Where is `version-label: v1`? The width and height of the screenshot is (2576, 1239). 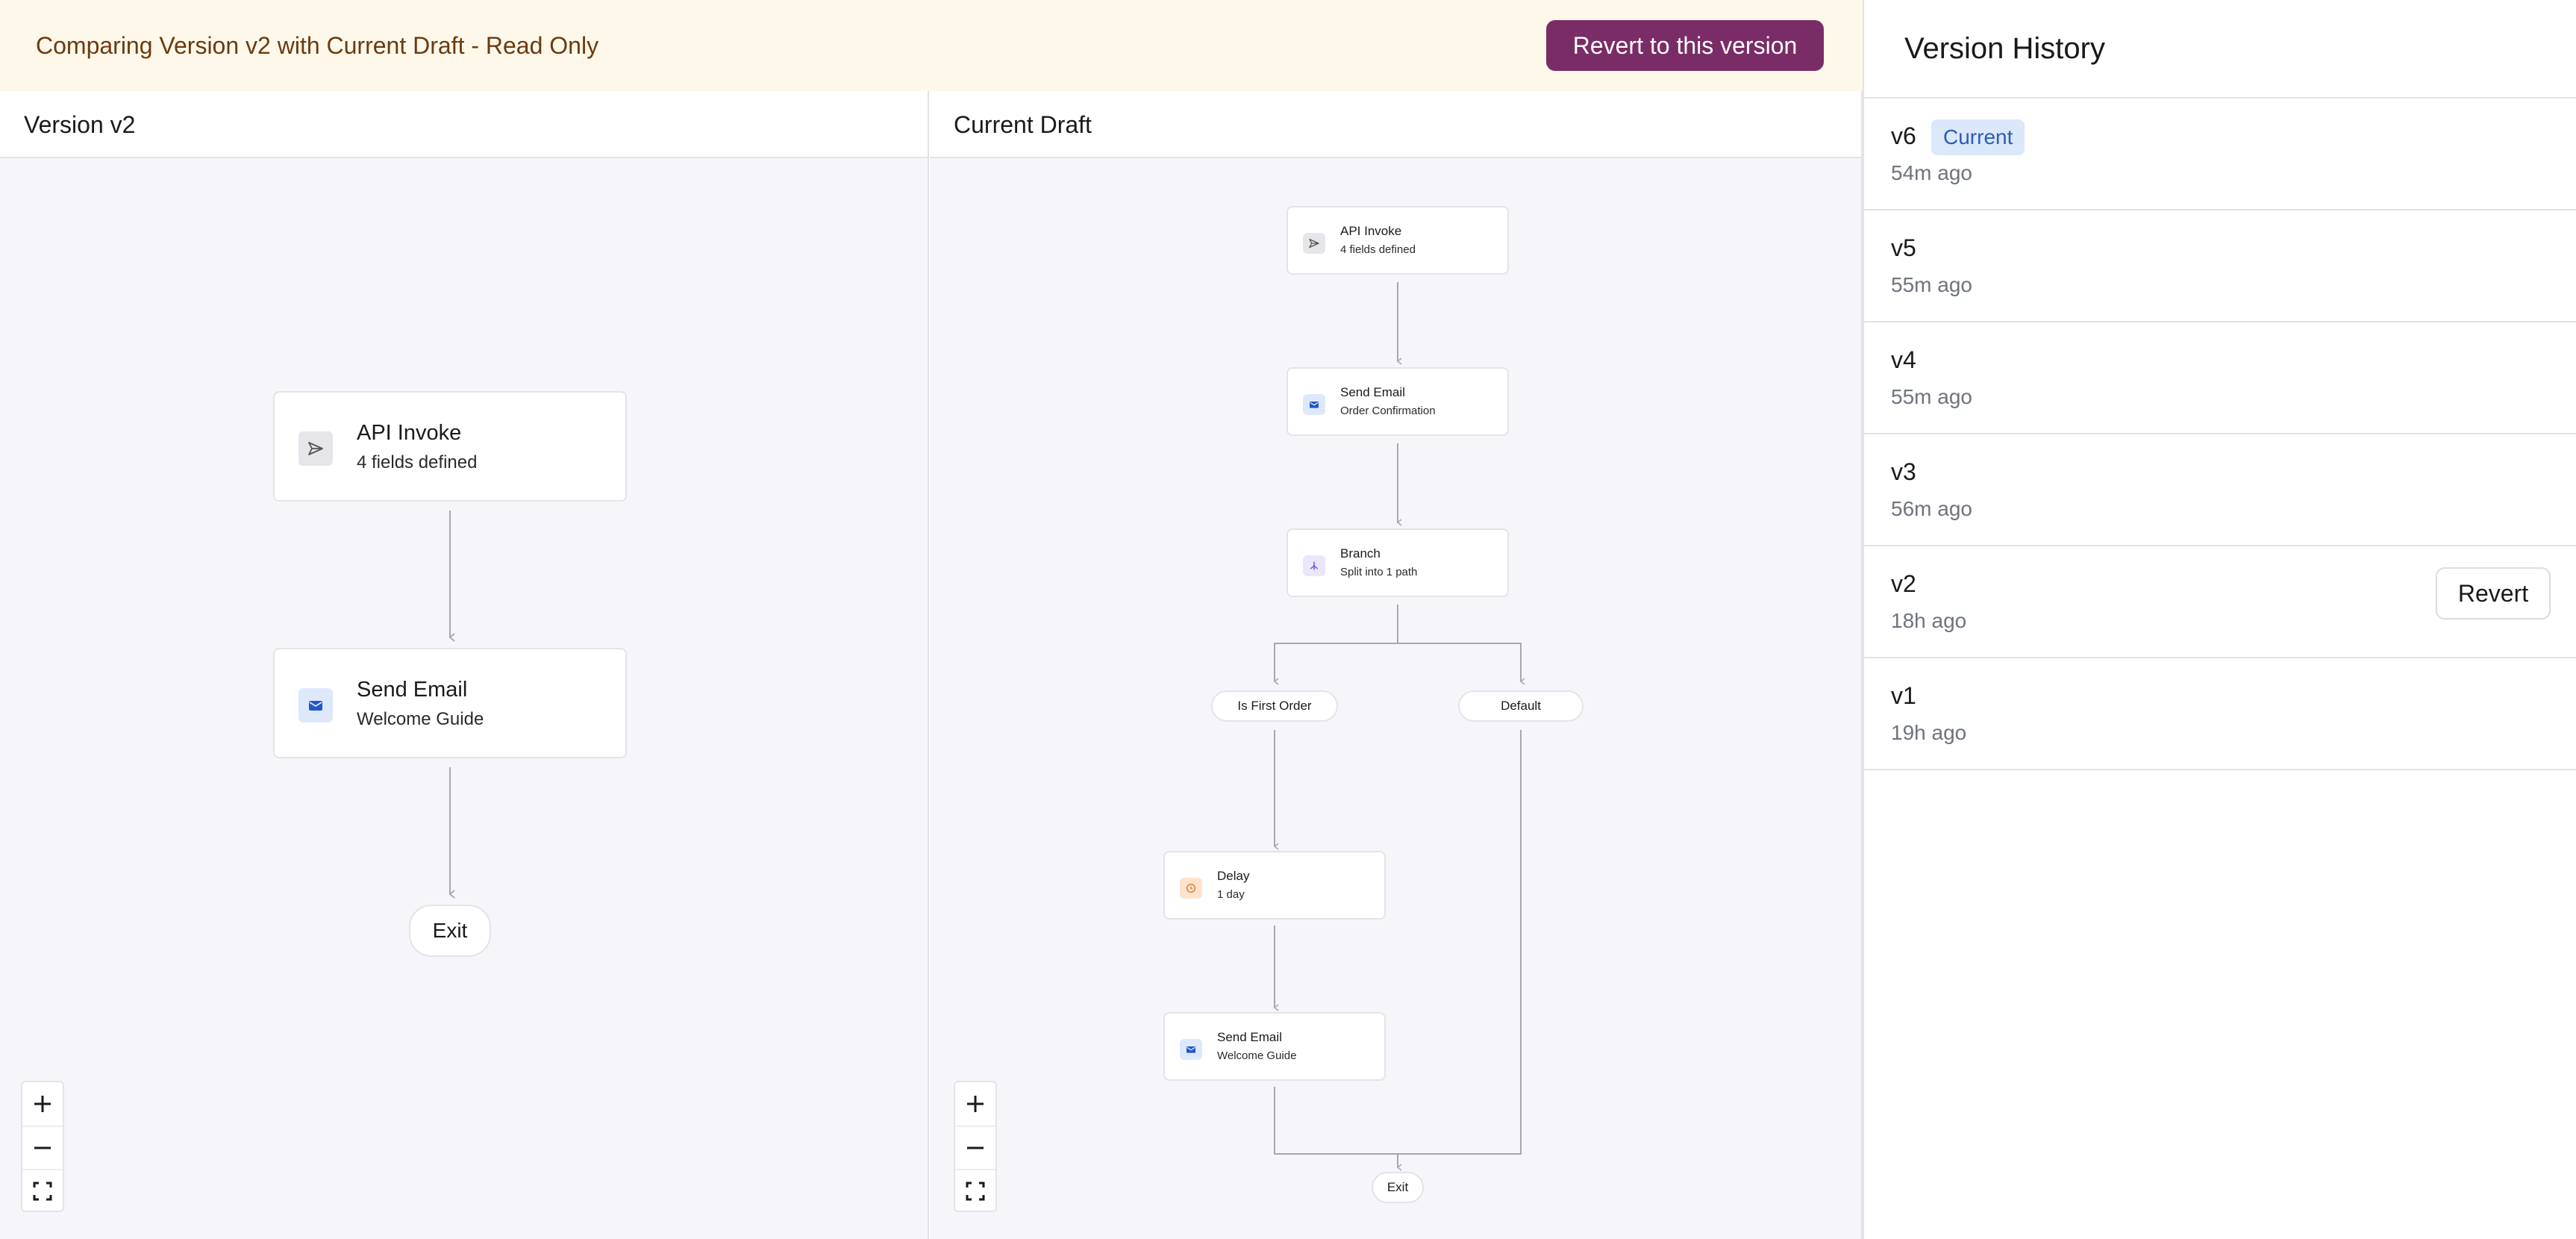 version-label: v1 is located at coordinates (1903, 695).